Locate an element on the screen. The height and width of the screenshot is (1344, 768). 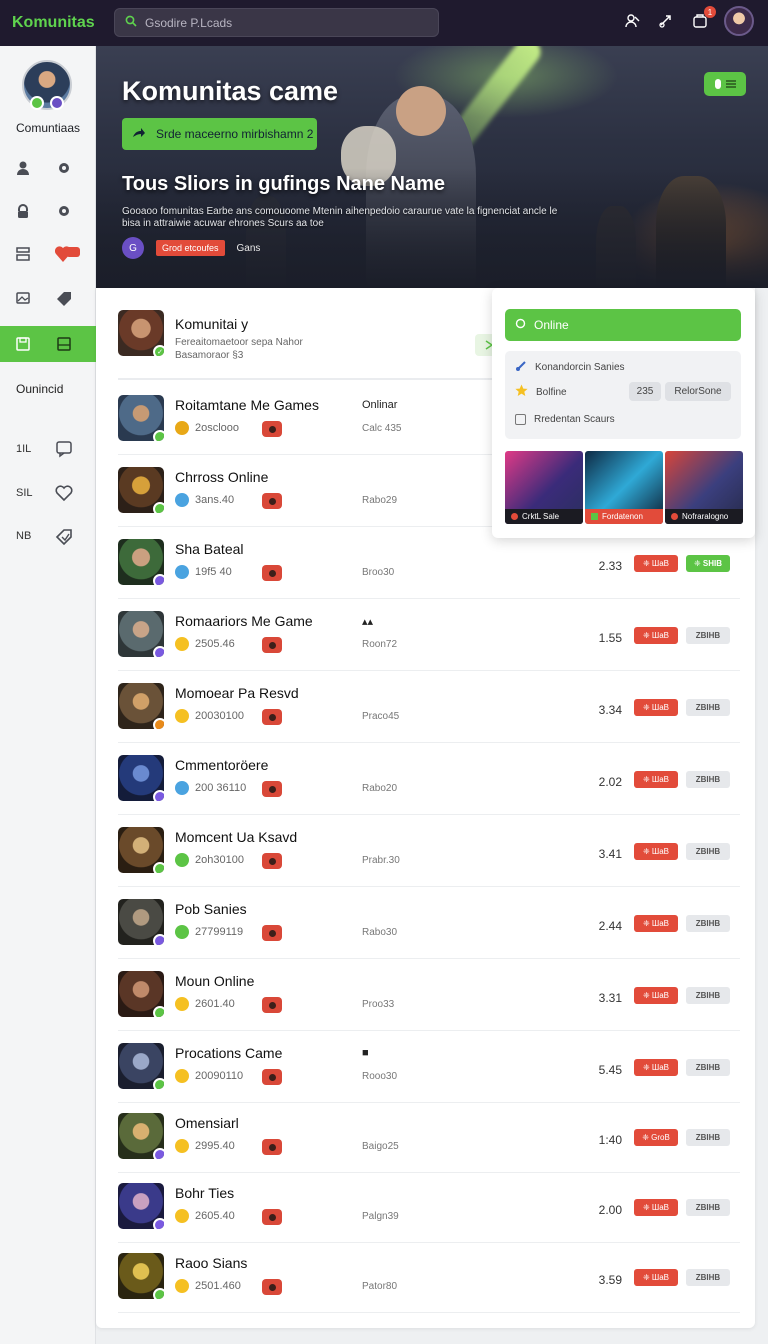
thumbnail-tile: Fordatenon is located at coordinates (624, 487).